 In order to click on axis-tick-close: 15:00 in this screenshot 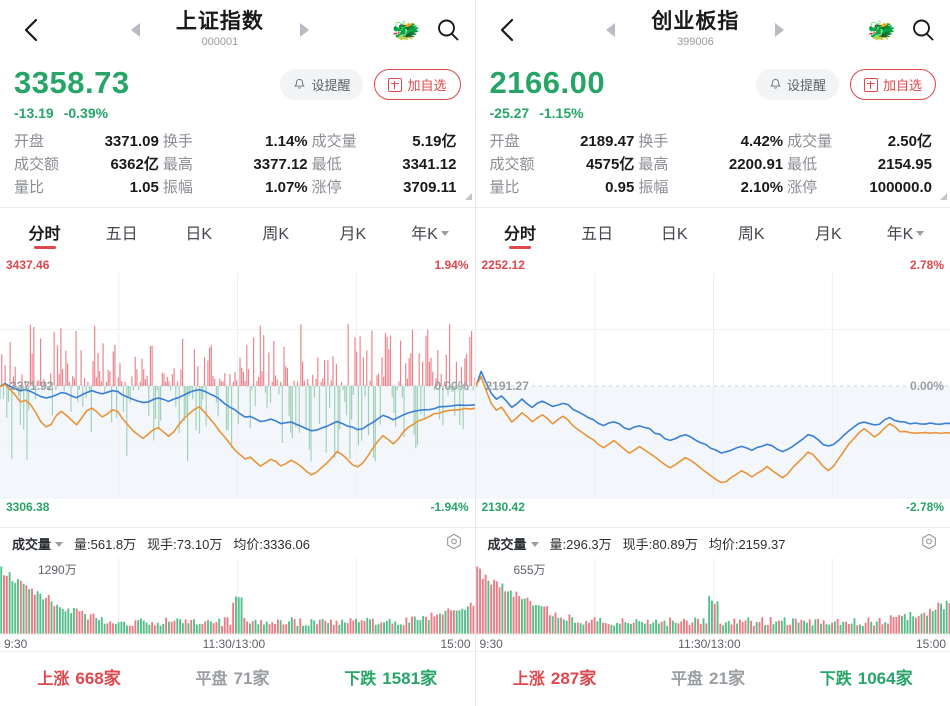, I will do `click(930, 644)`.